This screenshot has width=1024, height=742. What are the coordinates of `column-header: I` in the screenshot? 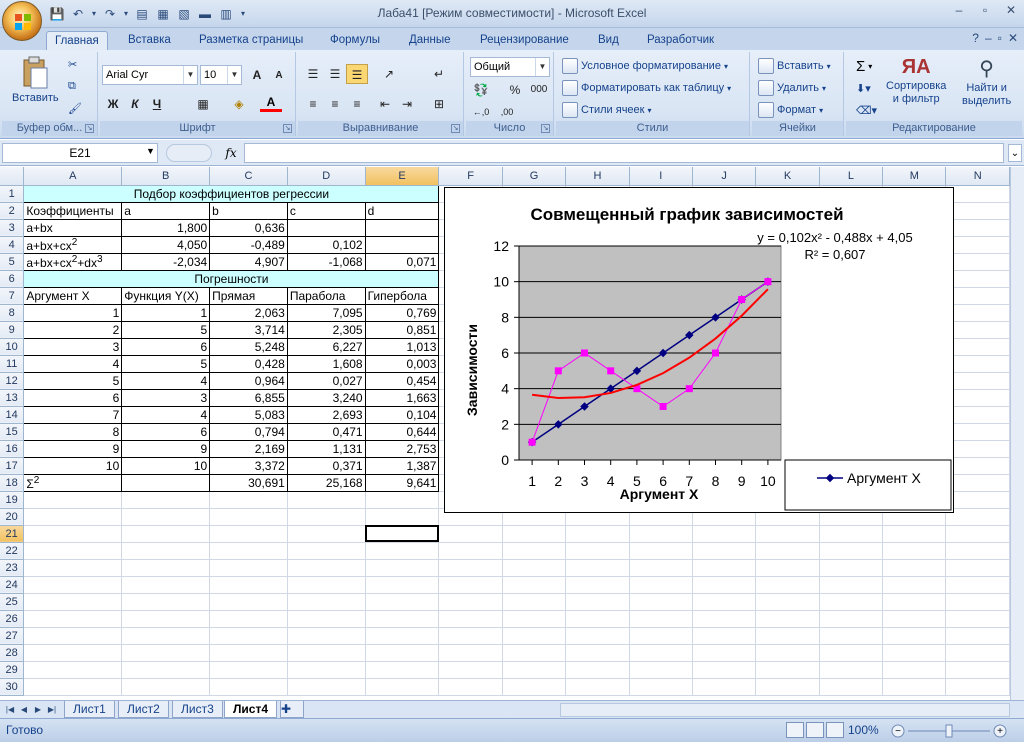 It's located at (661, 176).